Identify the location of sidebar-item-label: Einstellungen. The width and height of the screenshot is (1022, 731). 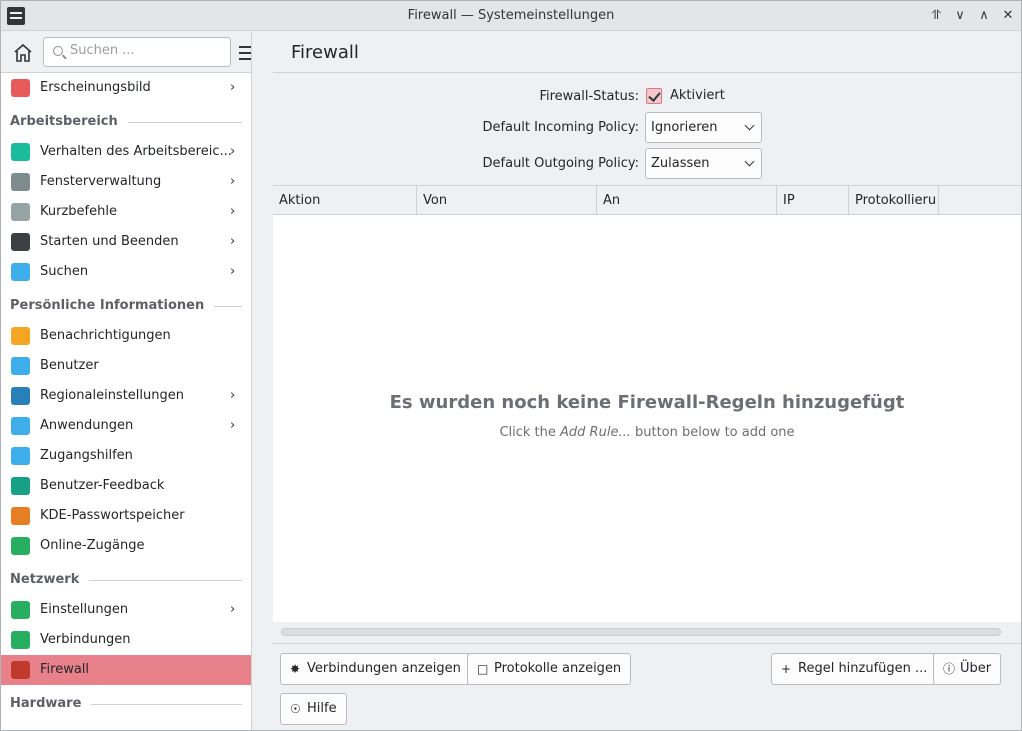
(84, 609).